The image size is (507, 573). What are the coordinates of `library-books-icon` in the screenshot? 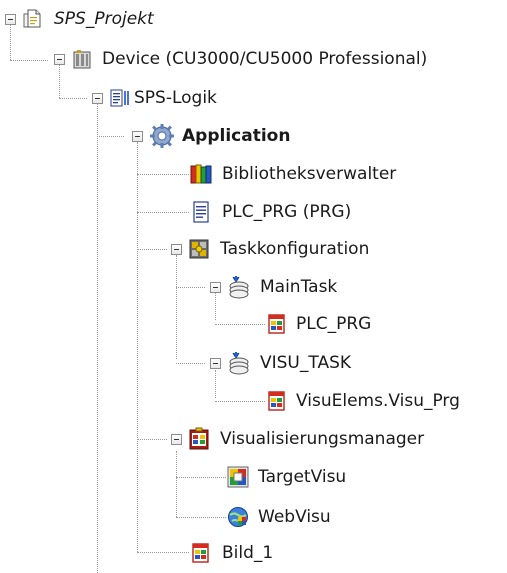 It's located at (201, 174).